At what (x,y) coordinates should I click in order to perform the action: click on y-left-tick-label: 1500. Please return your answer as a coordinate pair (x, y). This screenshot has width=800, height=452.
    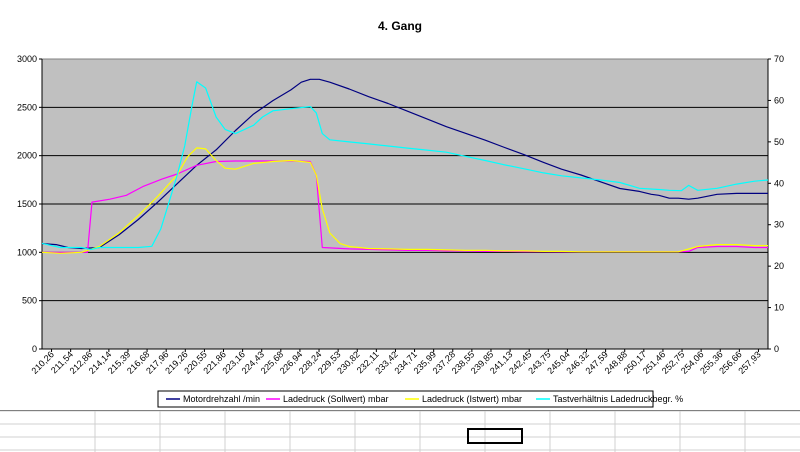
    Looking at the image, I should click on (27, 204).